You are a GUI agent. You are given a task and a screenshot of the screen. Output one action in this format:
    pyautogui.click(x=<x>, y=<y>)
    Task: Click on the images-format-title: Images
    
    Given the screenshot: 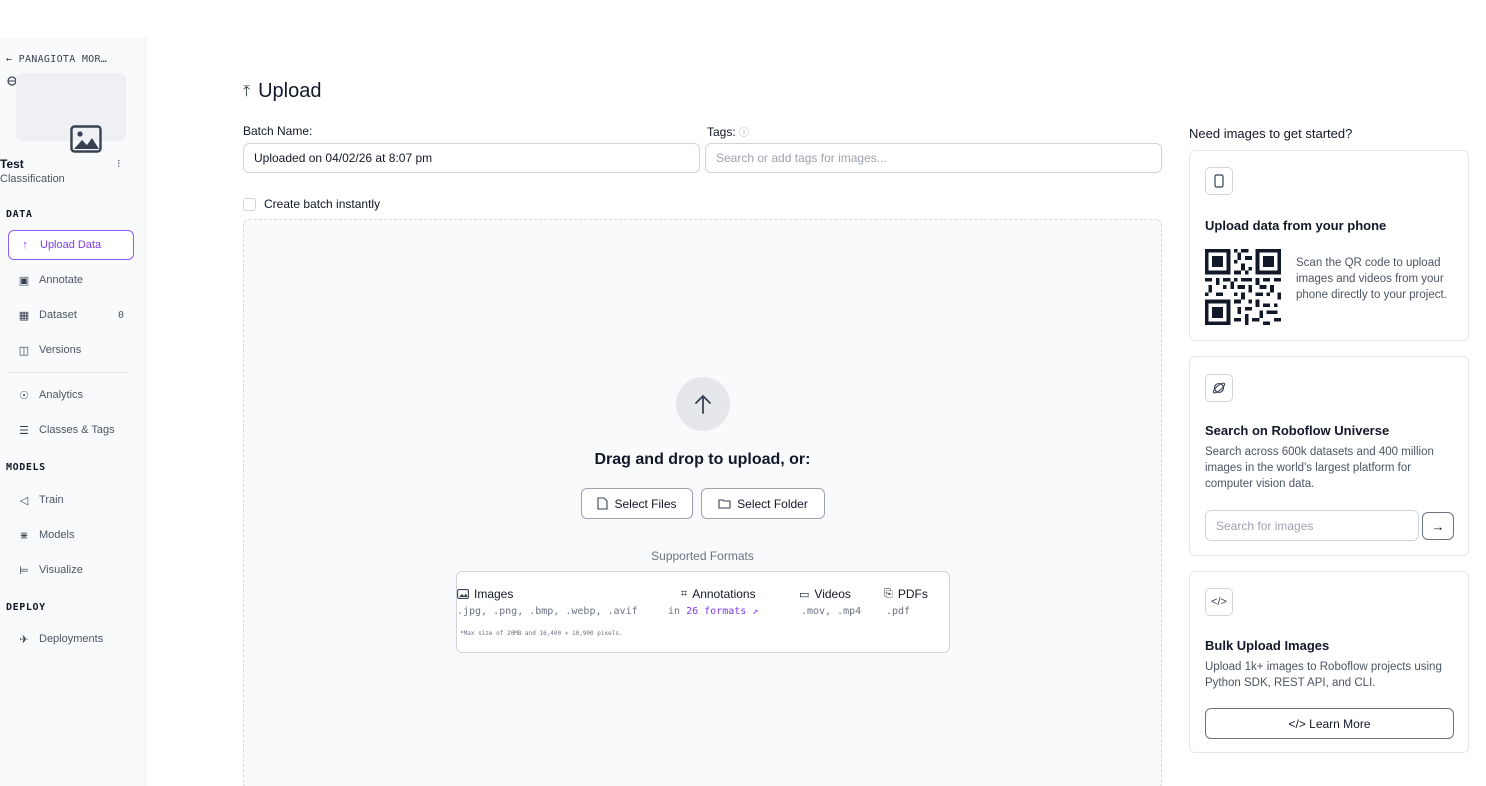 What is the action you would take?
    pyautogui.click(x=494, y=594)
    